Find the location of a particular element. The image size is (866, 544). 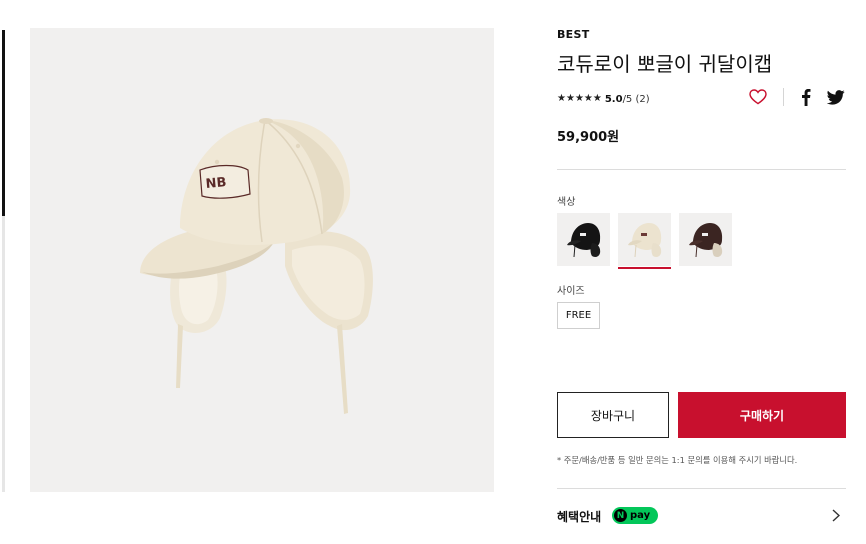

rating-stars: ★ ★ ★ ★ ★ is located at coordinates (579, 99).